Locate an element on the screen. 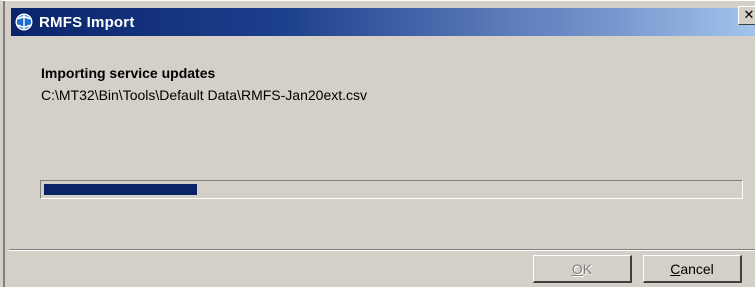  ok-button-label: OK is located at coordinates (582, 268).